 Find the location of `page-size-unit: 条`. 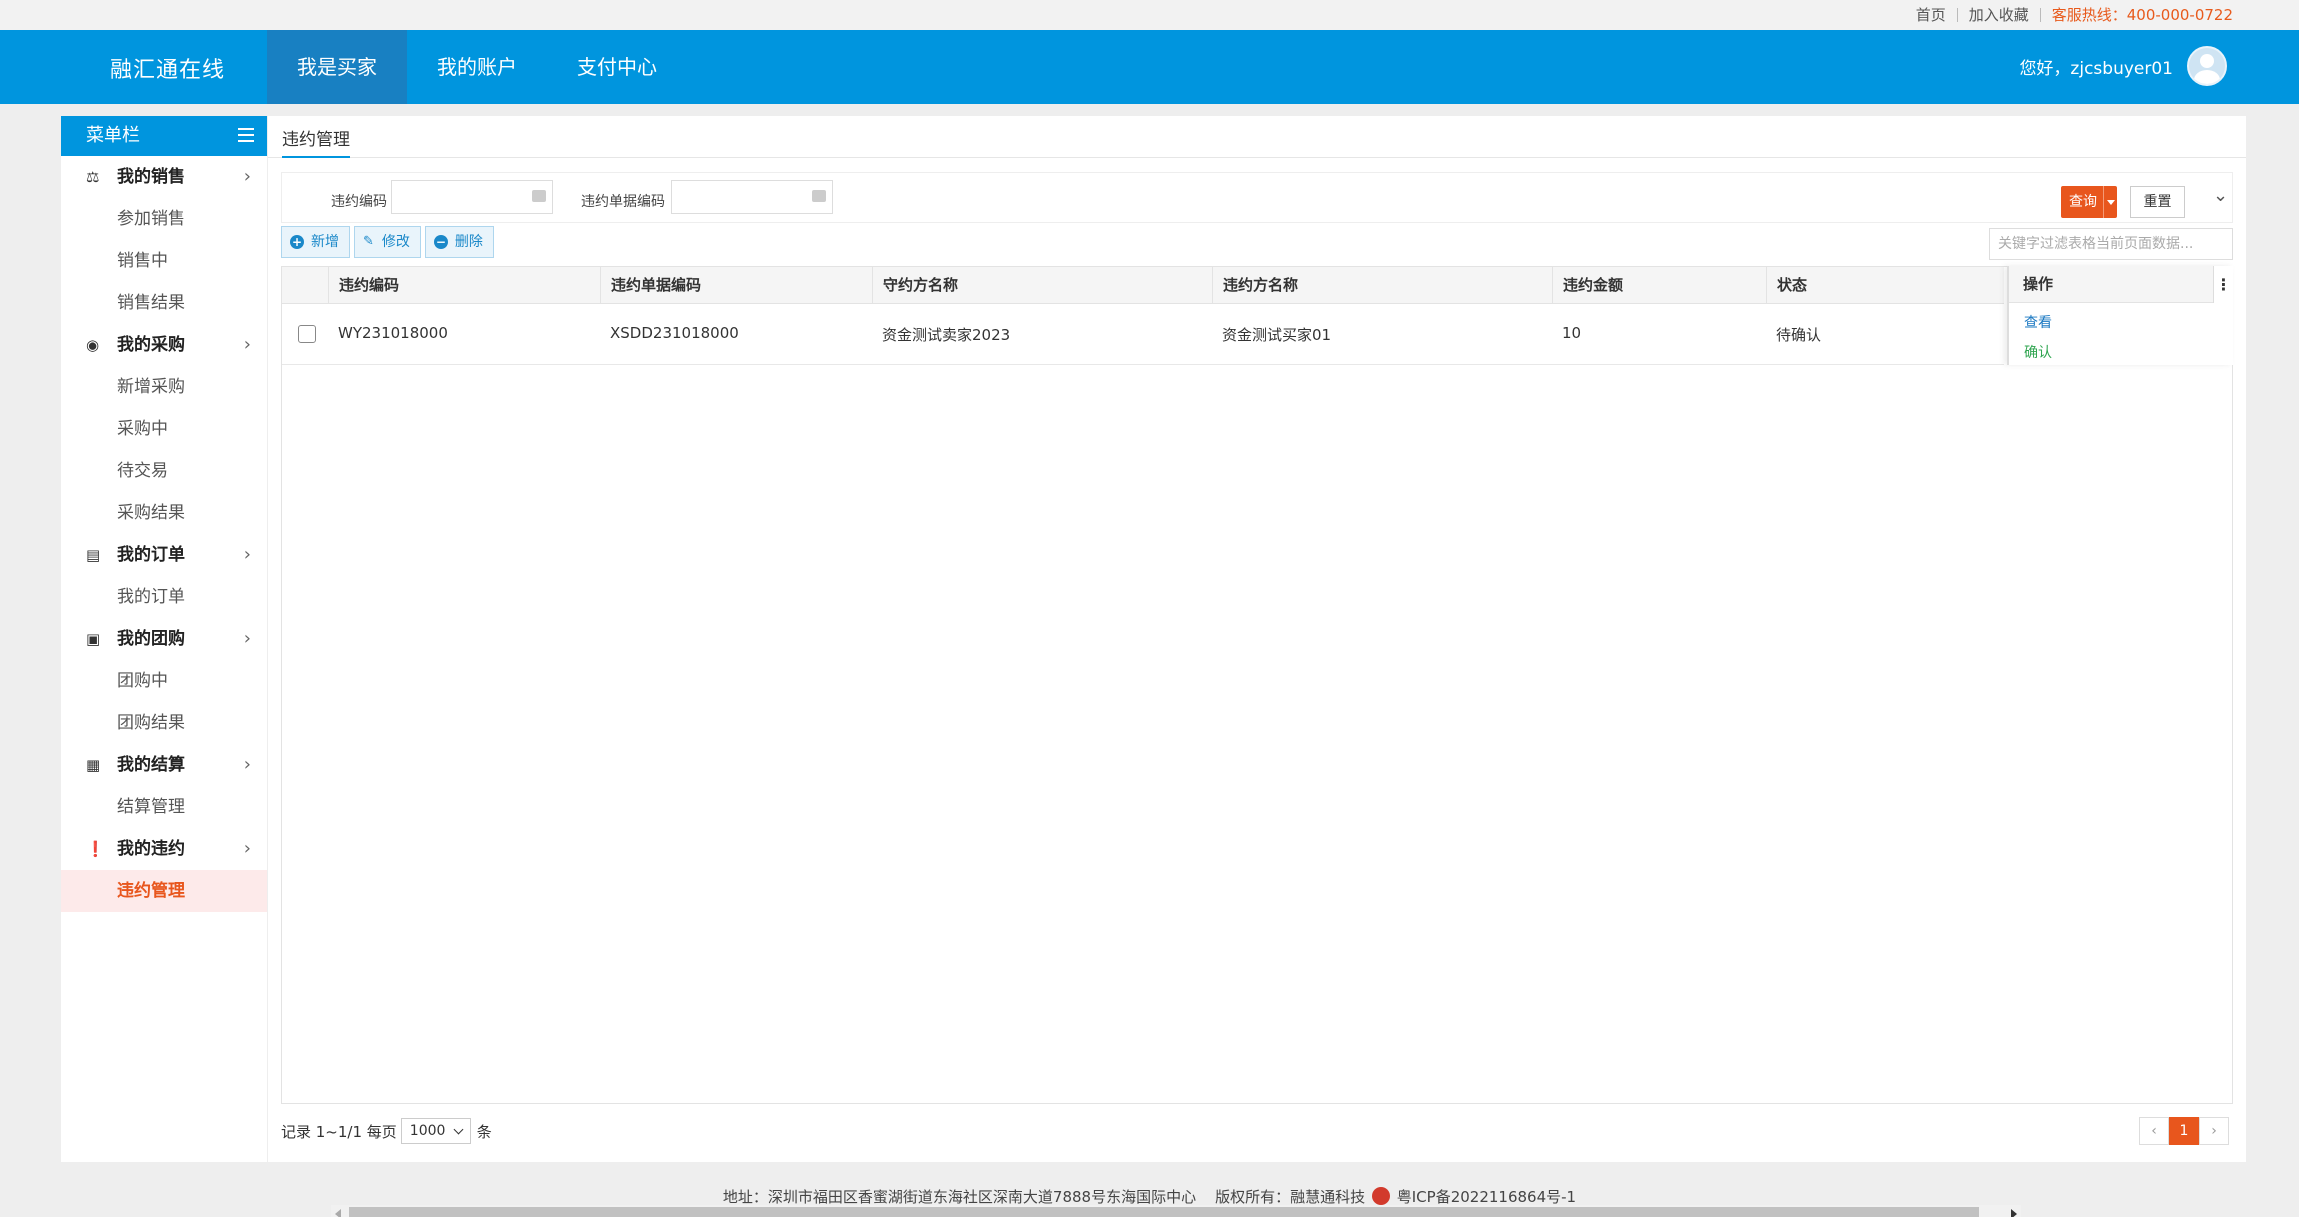

page-size-unit: 条 is located at coordinates (484, 1131).